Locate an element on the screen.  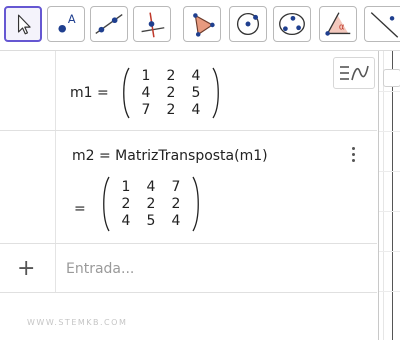
reflect-line-icon is located at coordinates (384, 25).